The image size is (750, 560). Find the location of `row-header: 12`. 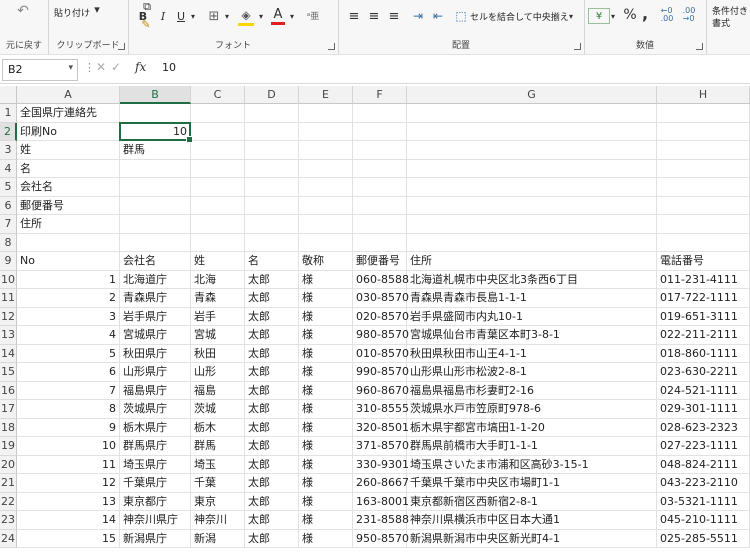

row-header: 12 is located at coordinates (8, 316).